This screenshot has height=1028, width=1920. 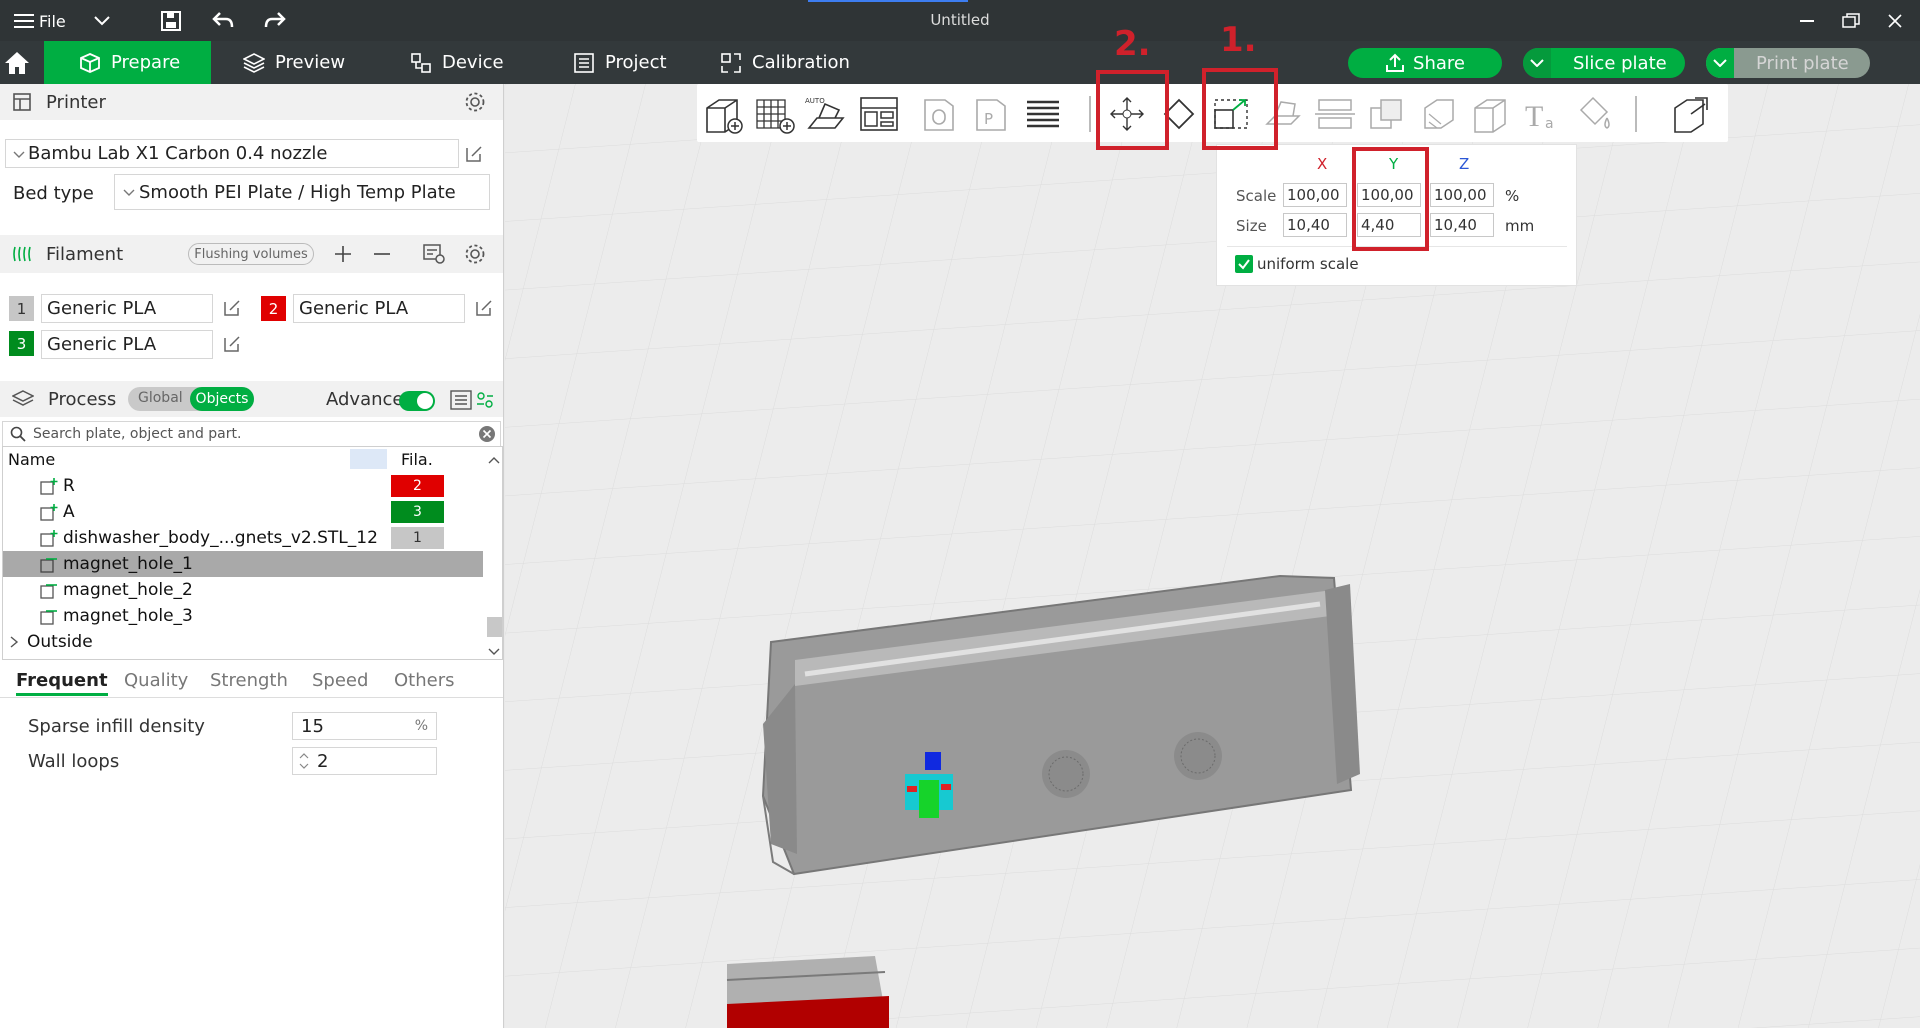 What do you see at coordinates (249, 680) in the screenshot?
I see `tab-strength: Strength` at bounding box center [249, 680].